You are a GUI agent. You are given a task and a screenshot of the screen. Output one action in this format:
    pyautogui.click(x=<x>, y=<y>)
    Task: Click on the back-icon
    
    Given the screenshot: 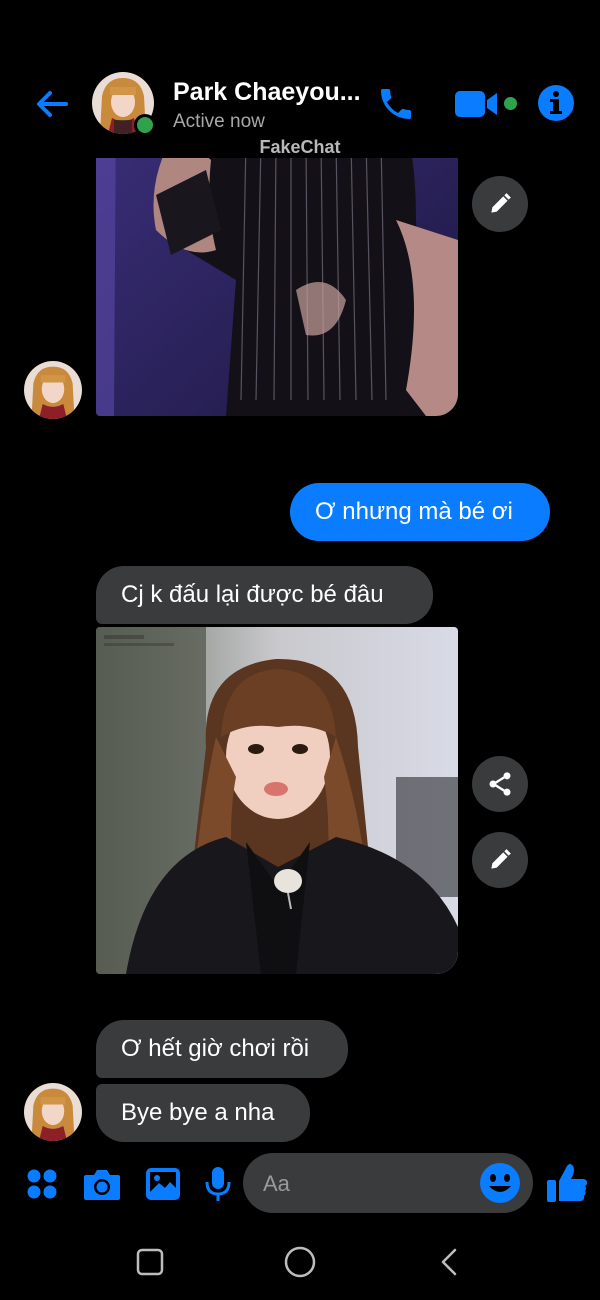 What is the action you would take?
    pyautogui.click(x=450, y=1262)
    